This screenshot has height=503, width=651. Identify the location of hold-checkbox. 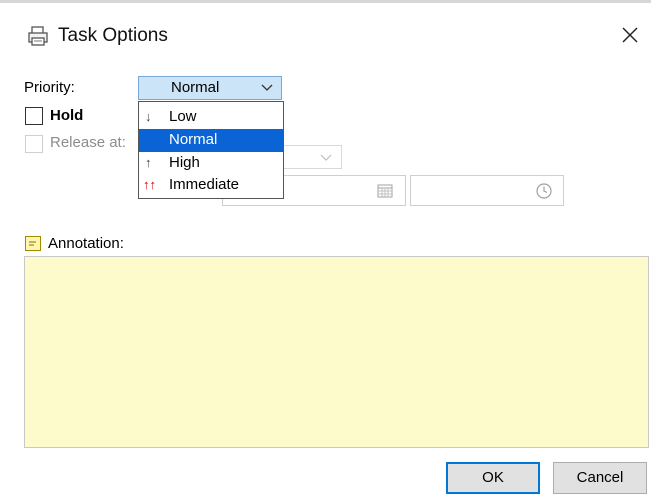
(34, 116).